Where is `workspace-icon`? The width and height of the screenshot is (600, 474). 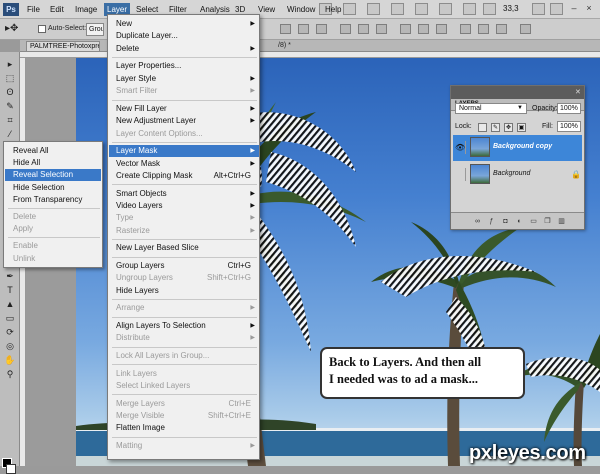
workspace-icon is located at coordinates (556, 9).